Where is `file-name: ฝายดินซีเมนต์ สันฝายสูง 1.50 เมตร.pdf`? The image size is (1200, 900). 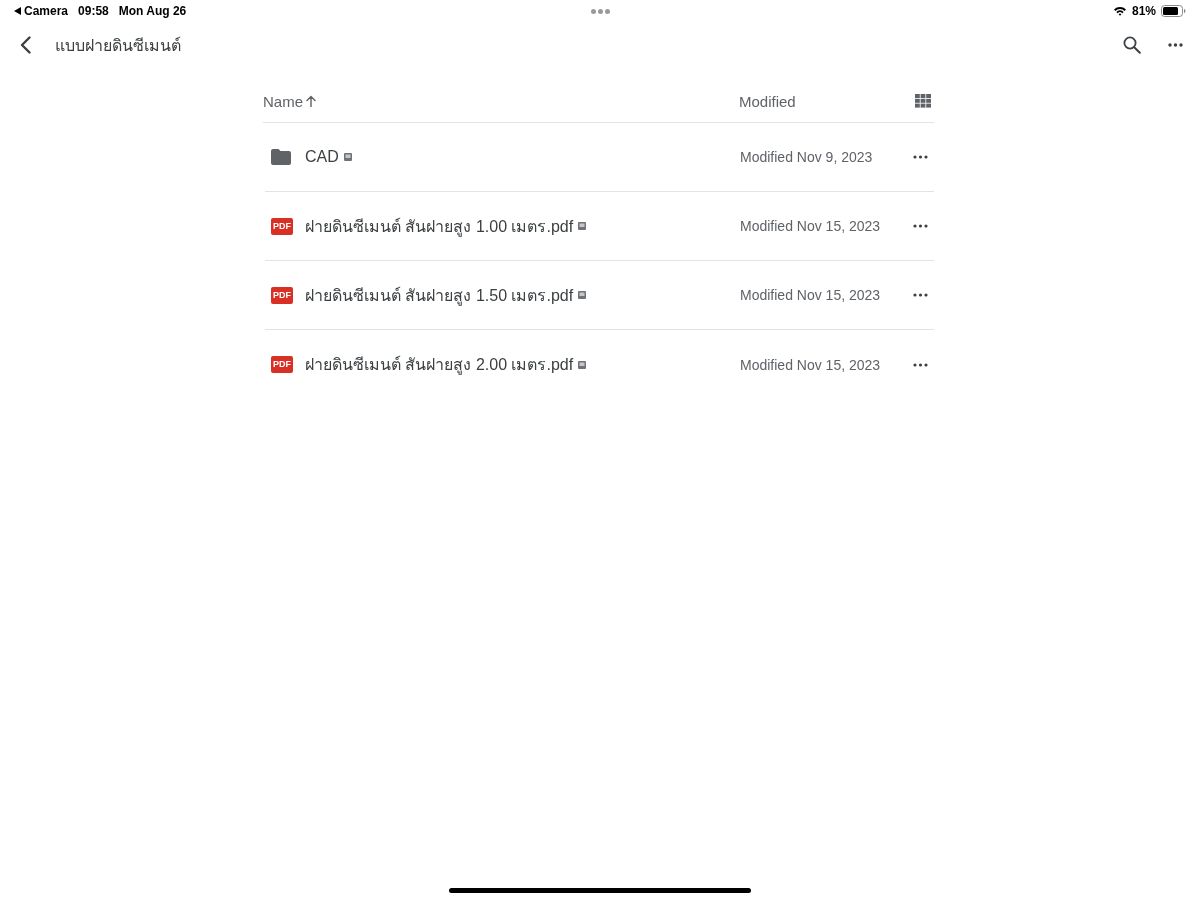
file-name: ฝายดินซีเมนต์ สันฝายสูง 1.50 เมตร.pdf is located at coordinates (439, 295).